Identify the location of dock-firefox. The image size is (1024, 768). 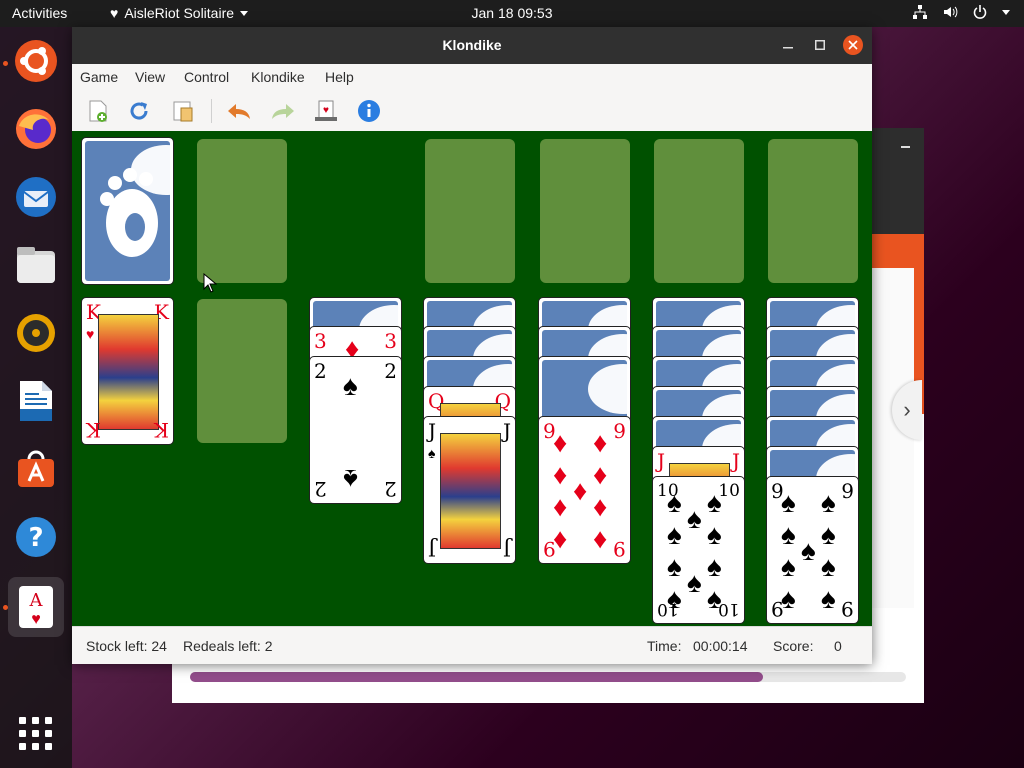
(36, 129).